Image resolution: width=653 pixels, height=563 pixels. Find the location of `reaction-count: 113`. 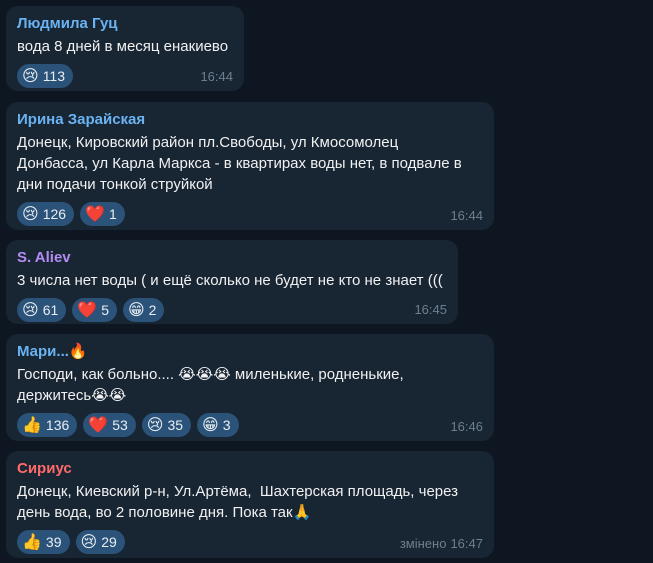

reaction-count: 113 is located at coordinates (54, 76).